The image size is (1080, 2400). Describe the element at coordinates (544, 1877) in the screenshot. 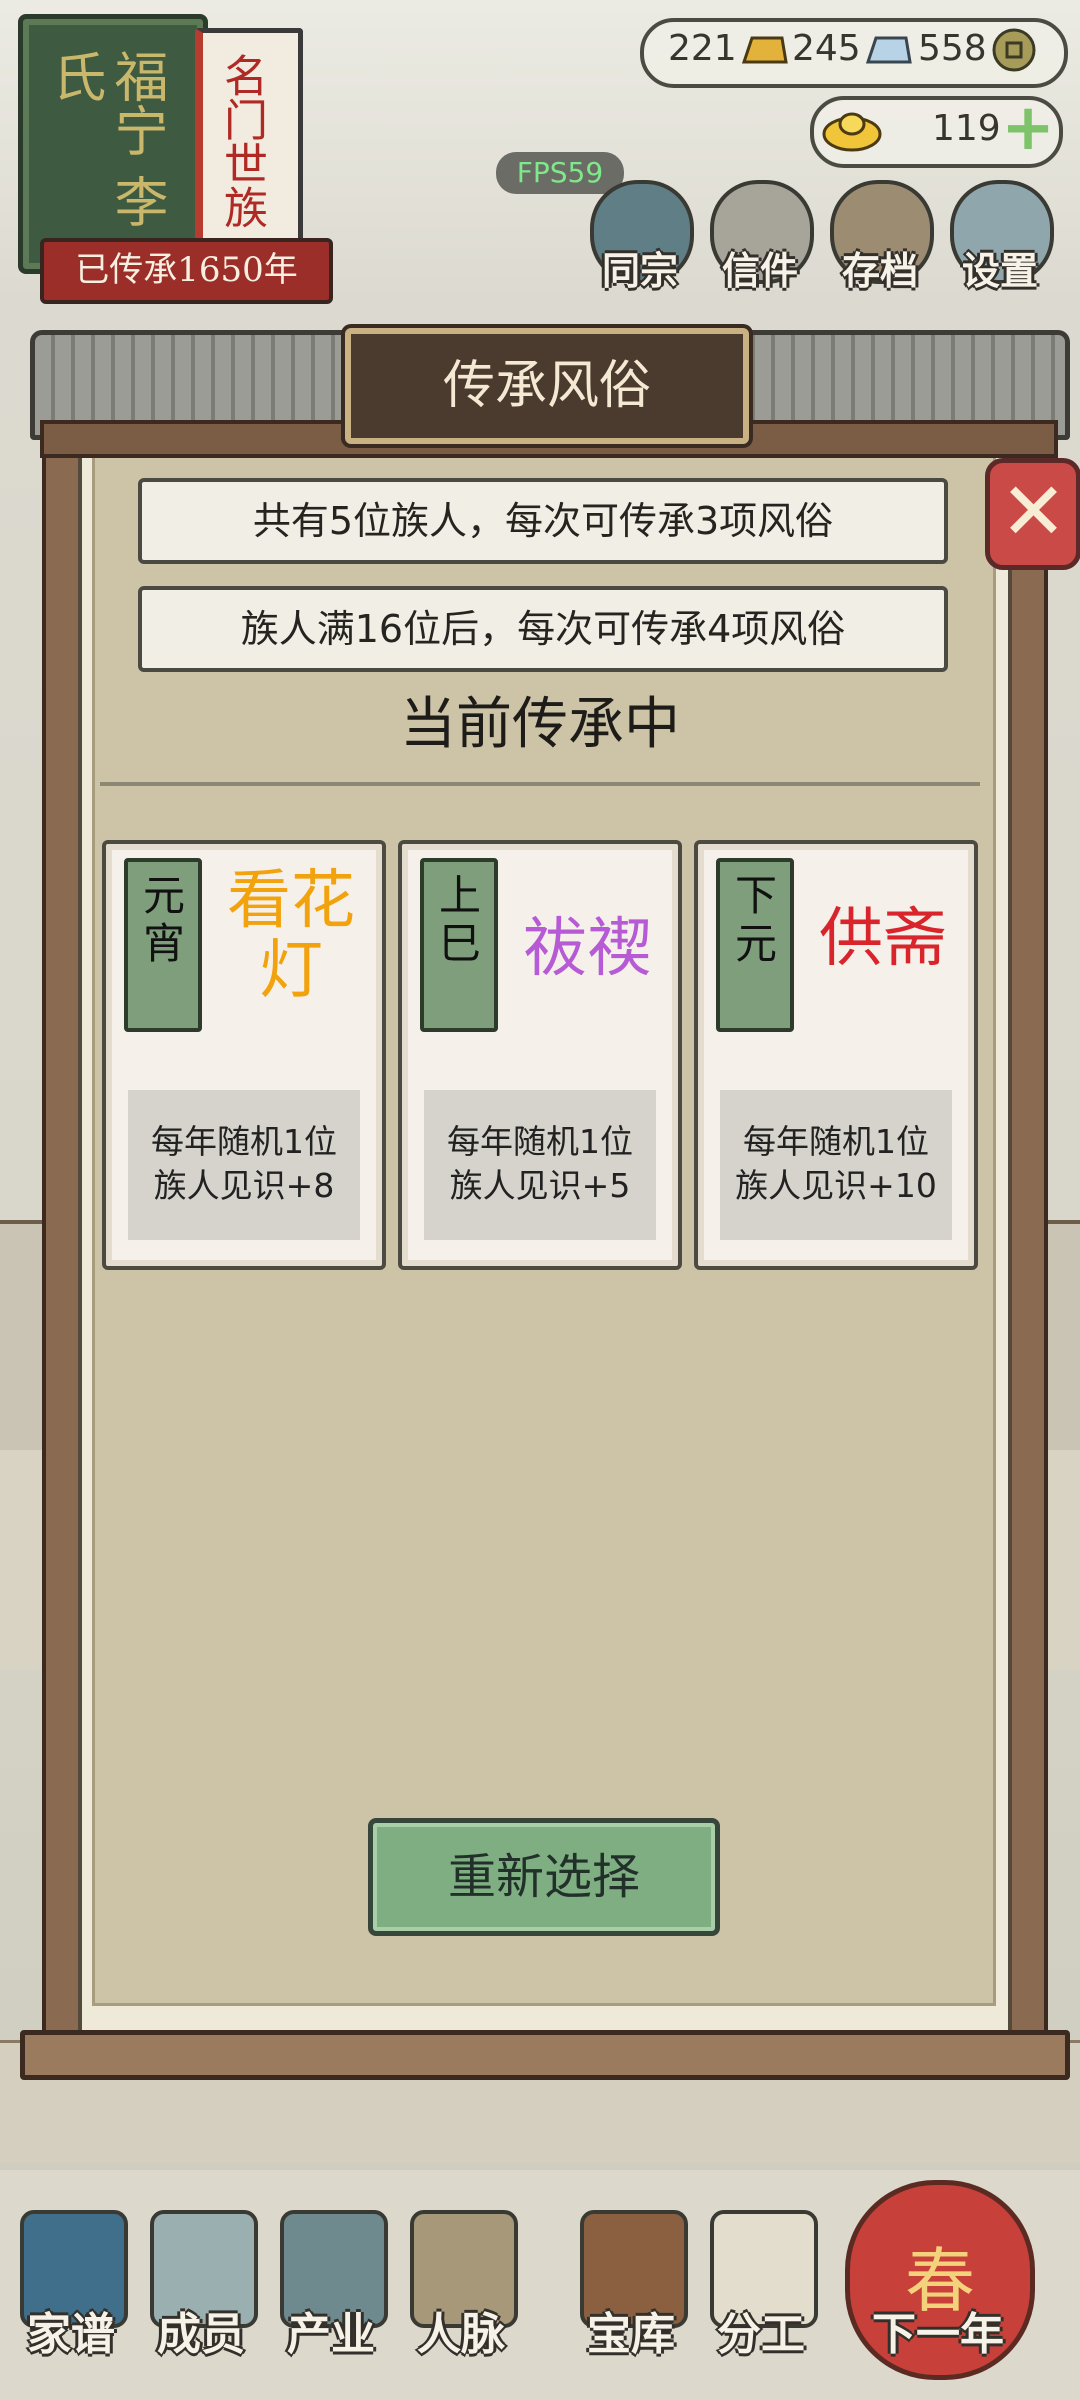

I see `reselect-button: 重新选择` at that location.